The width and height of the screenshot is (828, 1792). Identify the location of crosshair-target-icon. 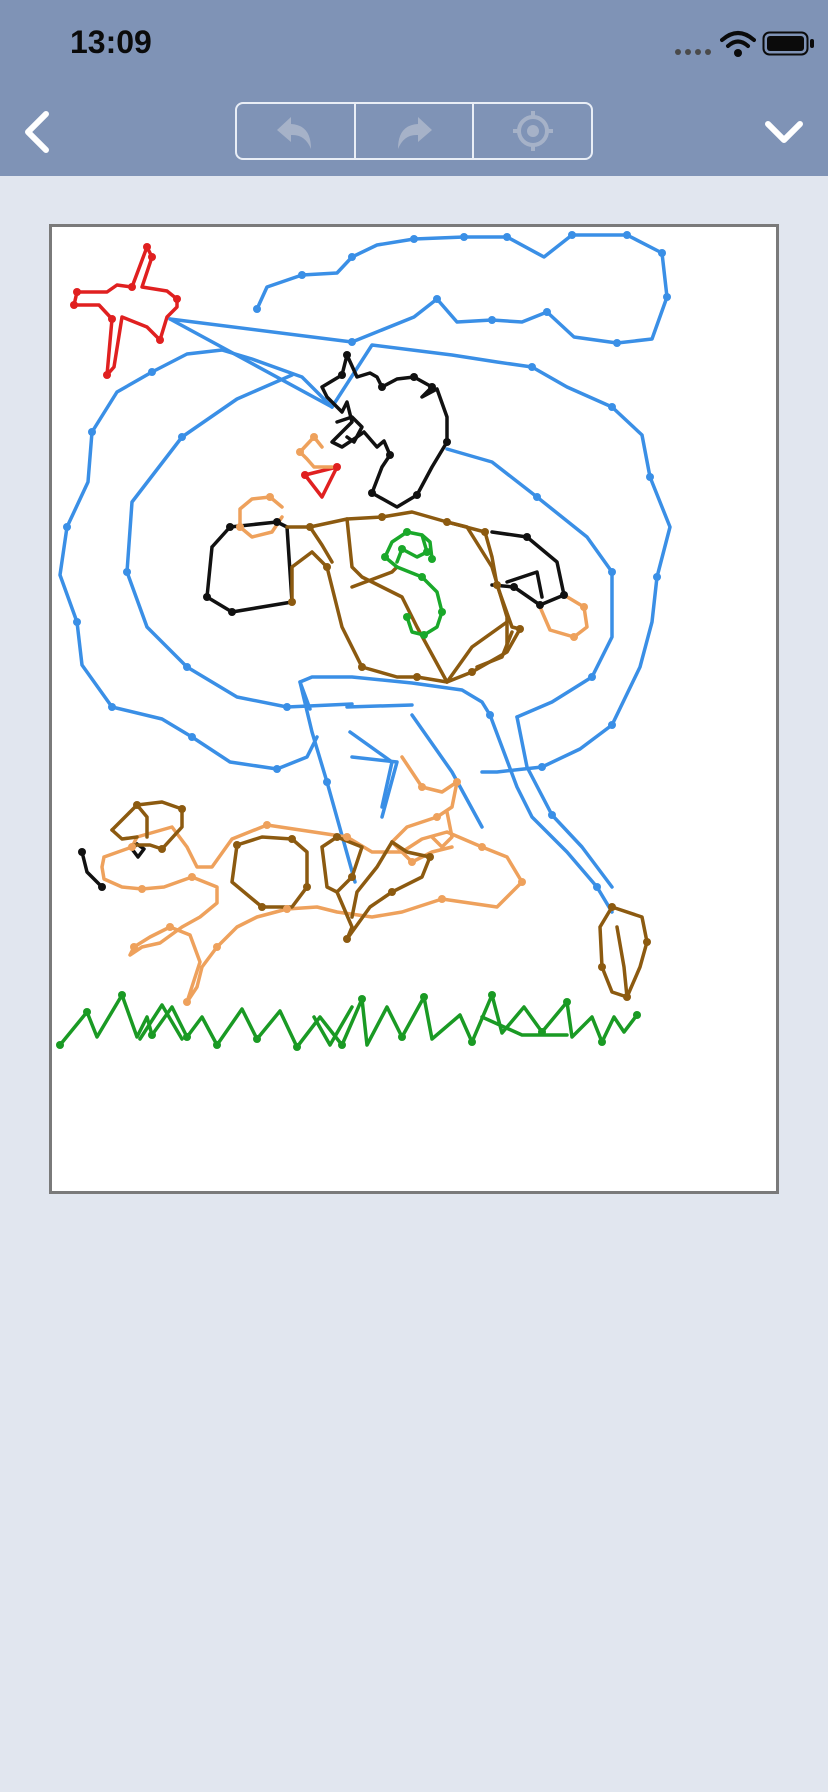
(532, 131).